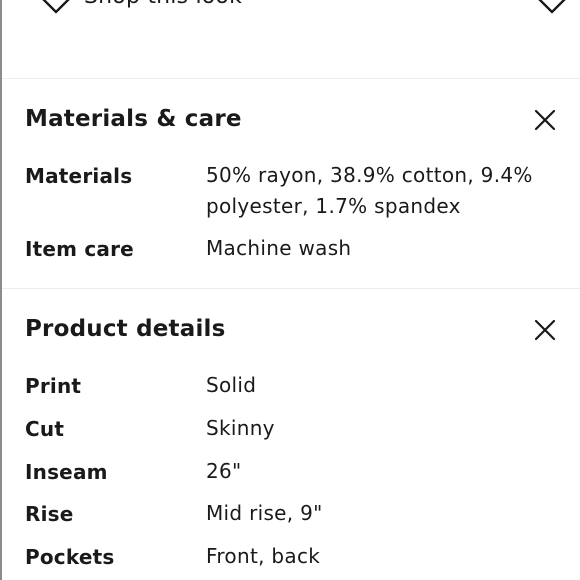  I want to click on row-value: Skinny, so click(240, 428).